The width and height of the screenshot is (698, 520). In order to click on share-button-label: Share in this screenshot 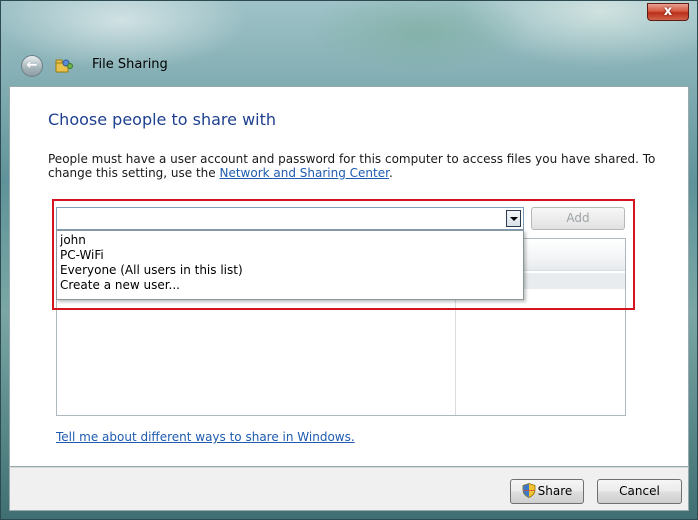, I will do `click(555, 491)`.